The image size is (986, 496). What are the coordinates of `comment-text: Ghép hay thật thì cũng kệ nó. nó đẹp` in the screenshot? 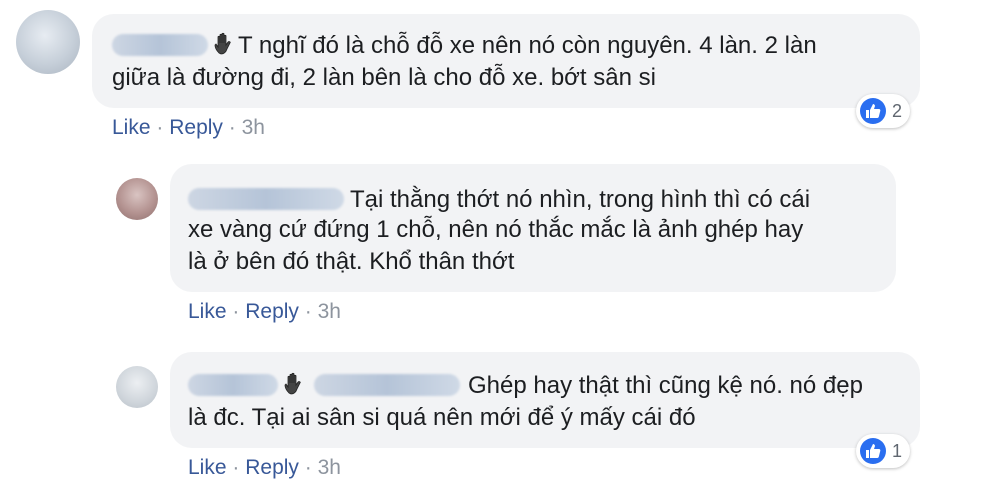 It's located at (665, 385).